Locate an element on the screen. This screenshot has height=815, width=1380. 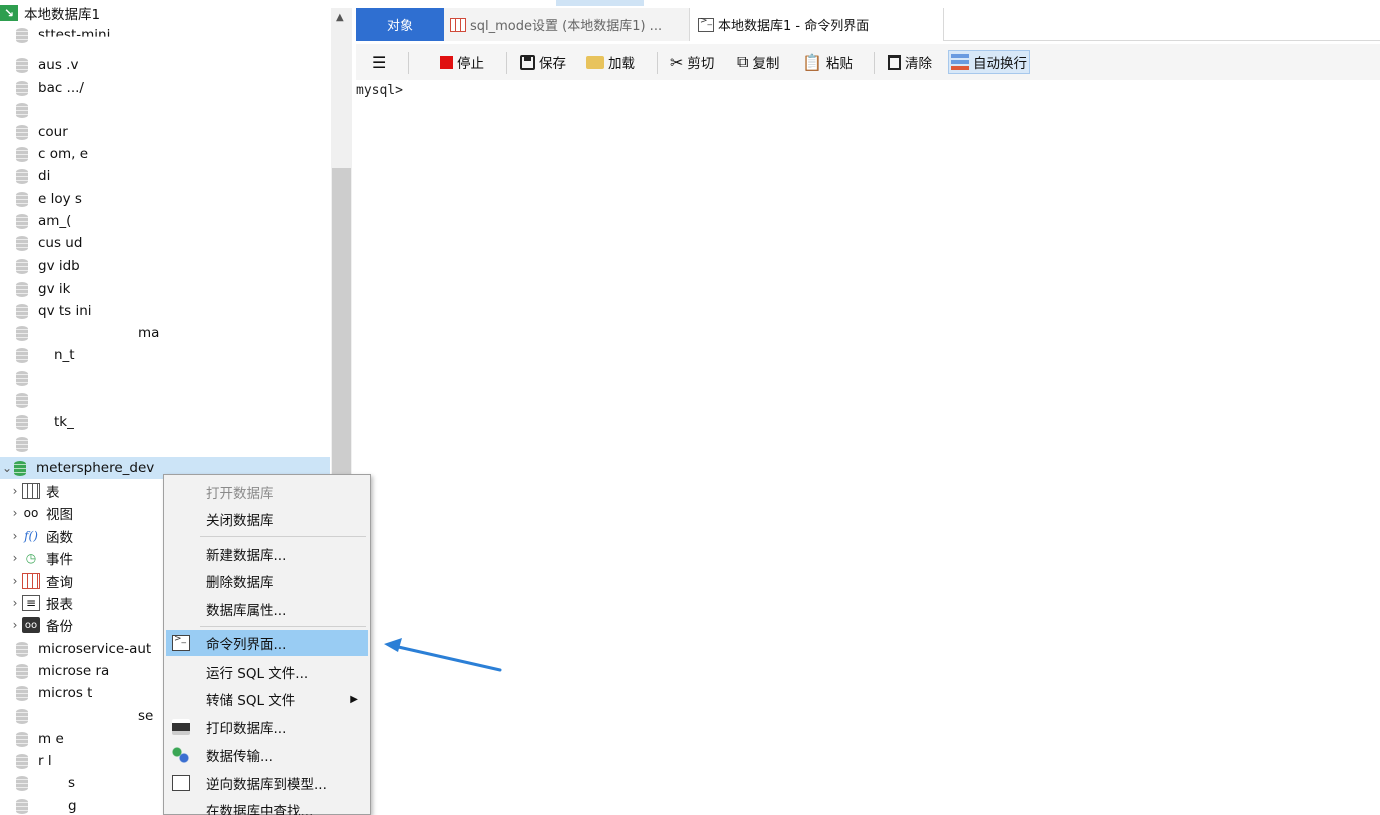
database-item: g is located at coordinates (46, 805).